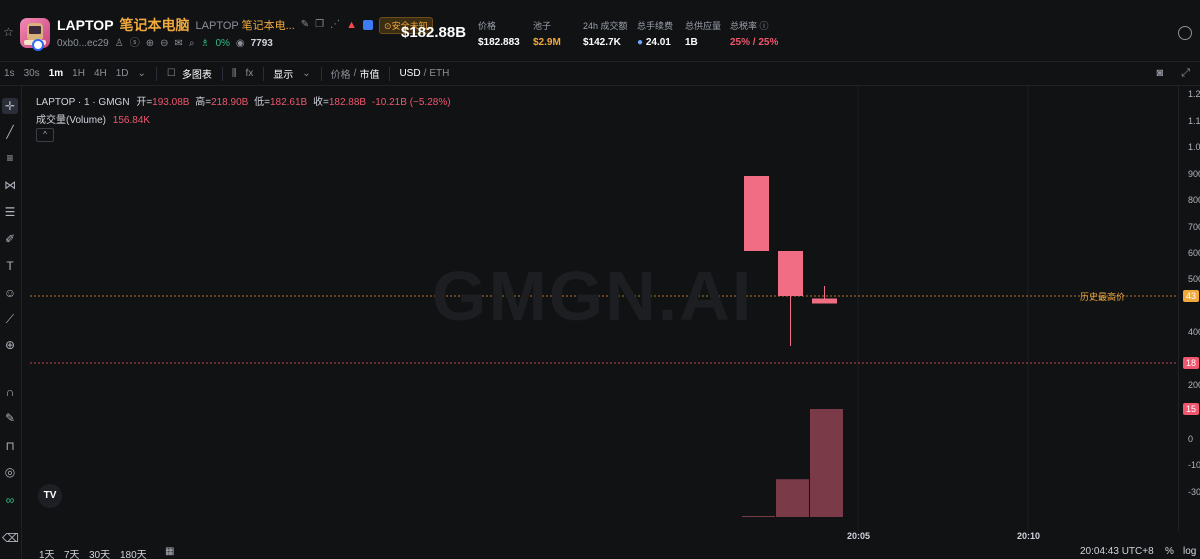 The image size is (1200, 559). What do you see at coordinates (1185, 73) in the screenshot?
I see `expand-icon: ⤢` at bounding box center [1185, 73].